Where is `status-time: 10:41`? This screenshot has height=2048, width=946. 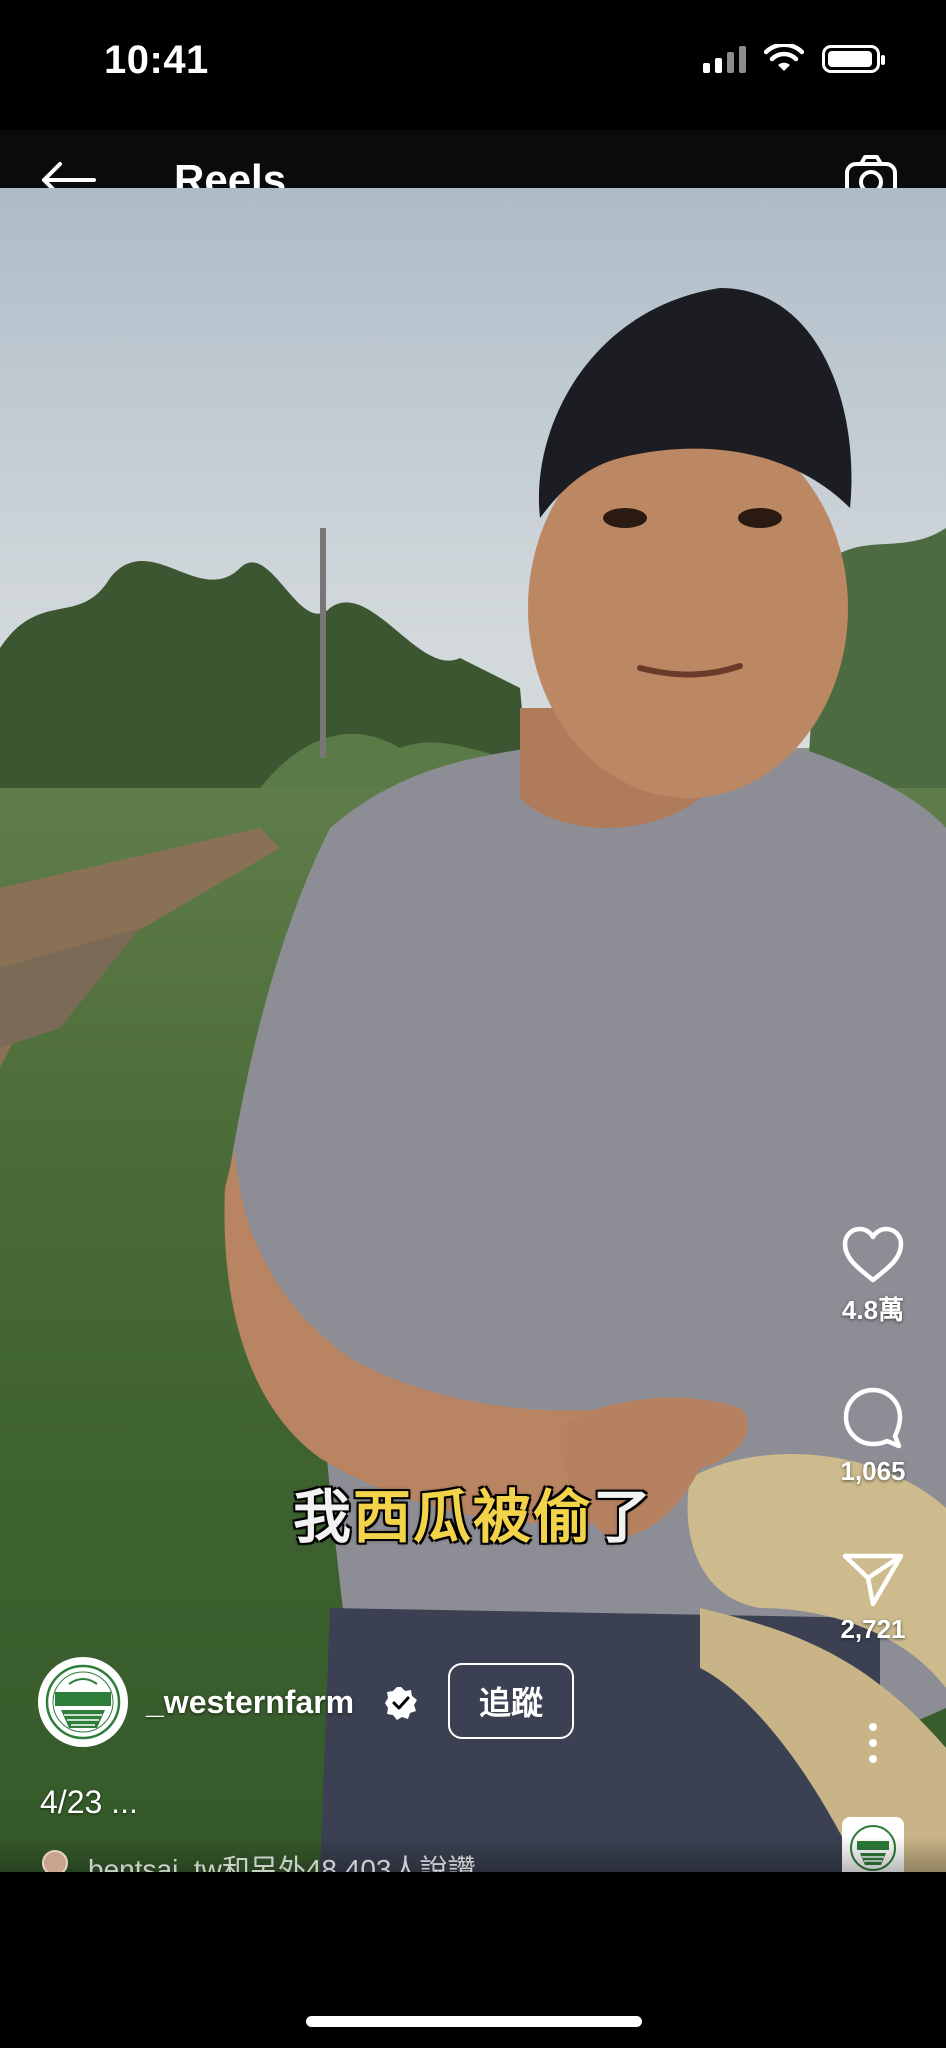 status-time: 10:41 is located at coordinates (156, 60).